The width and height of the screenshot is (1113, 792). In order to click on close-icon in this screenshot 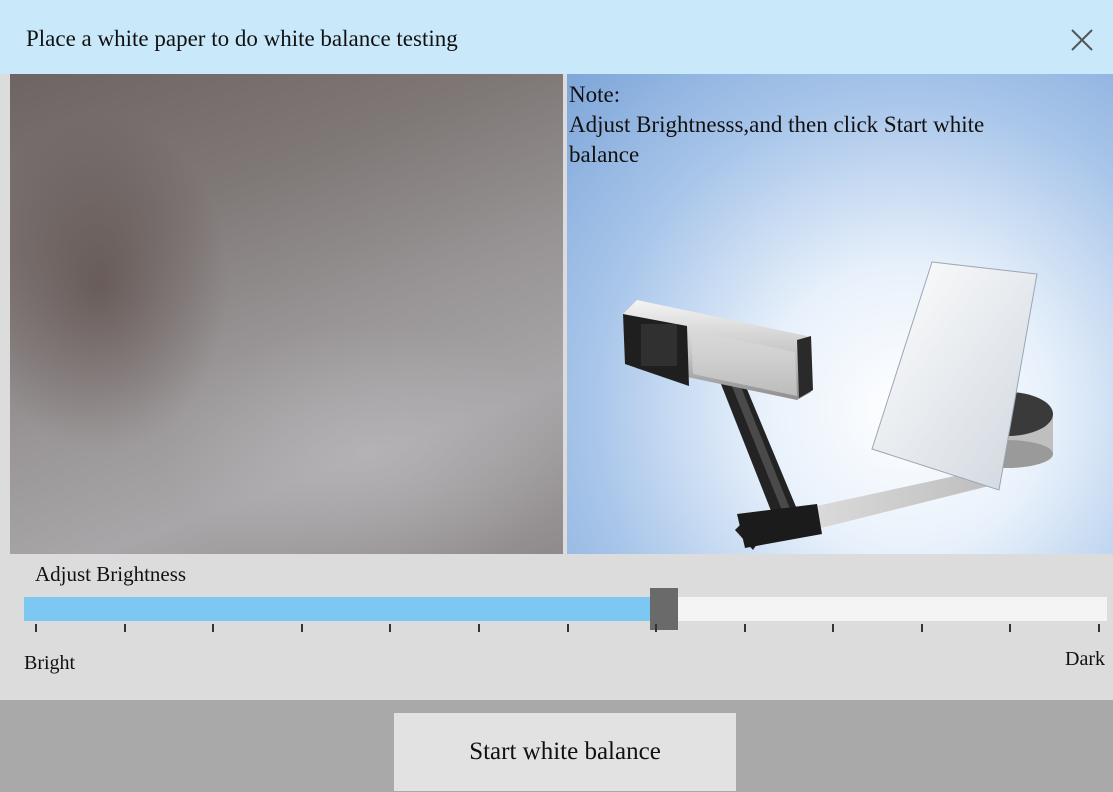, I will do `click(1082, 40)`.